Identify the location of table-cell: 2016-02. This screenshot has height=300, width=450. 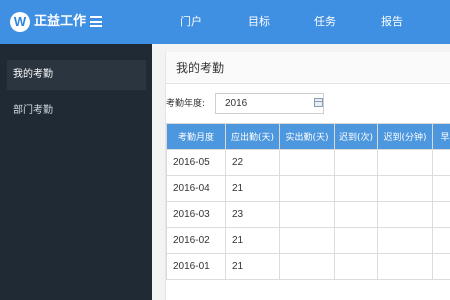
(196, 240).